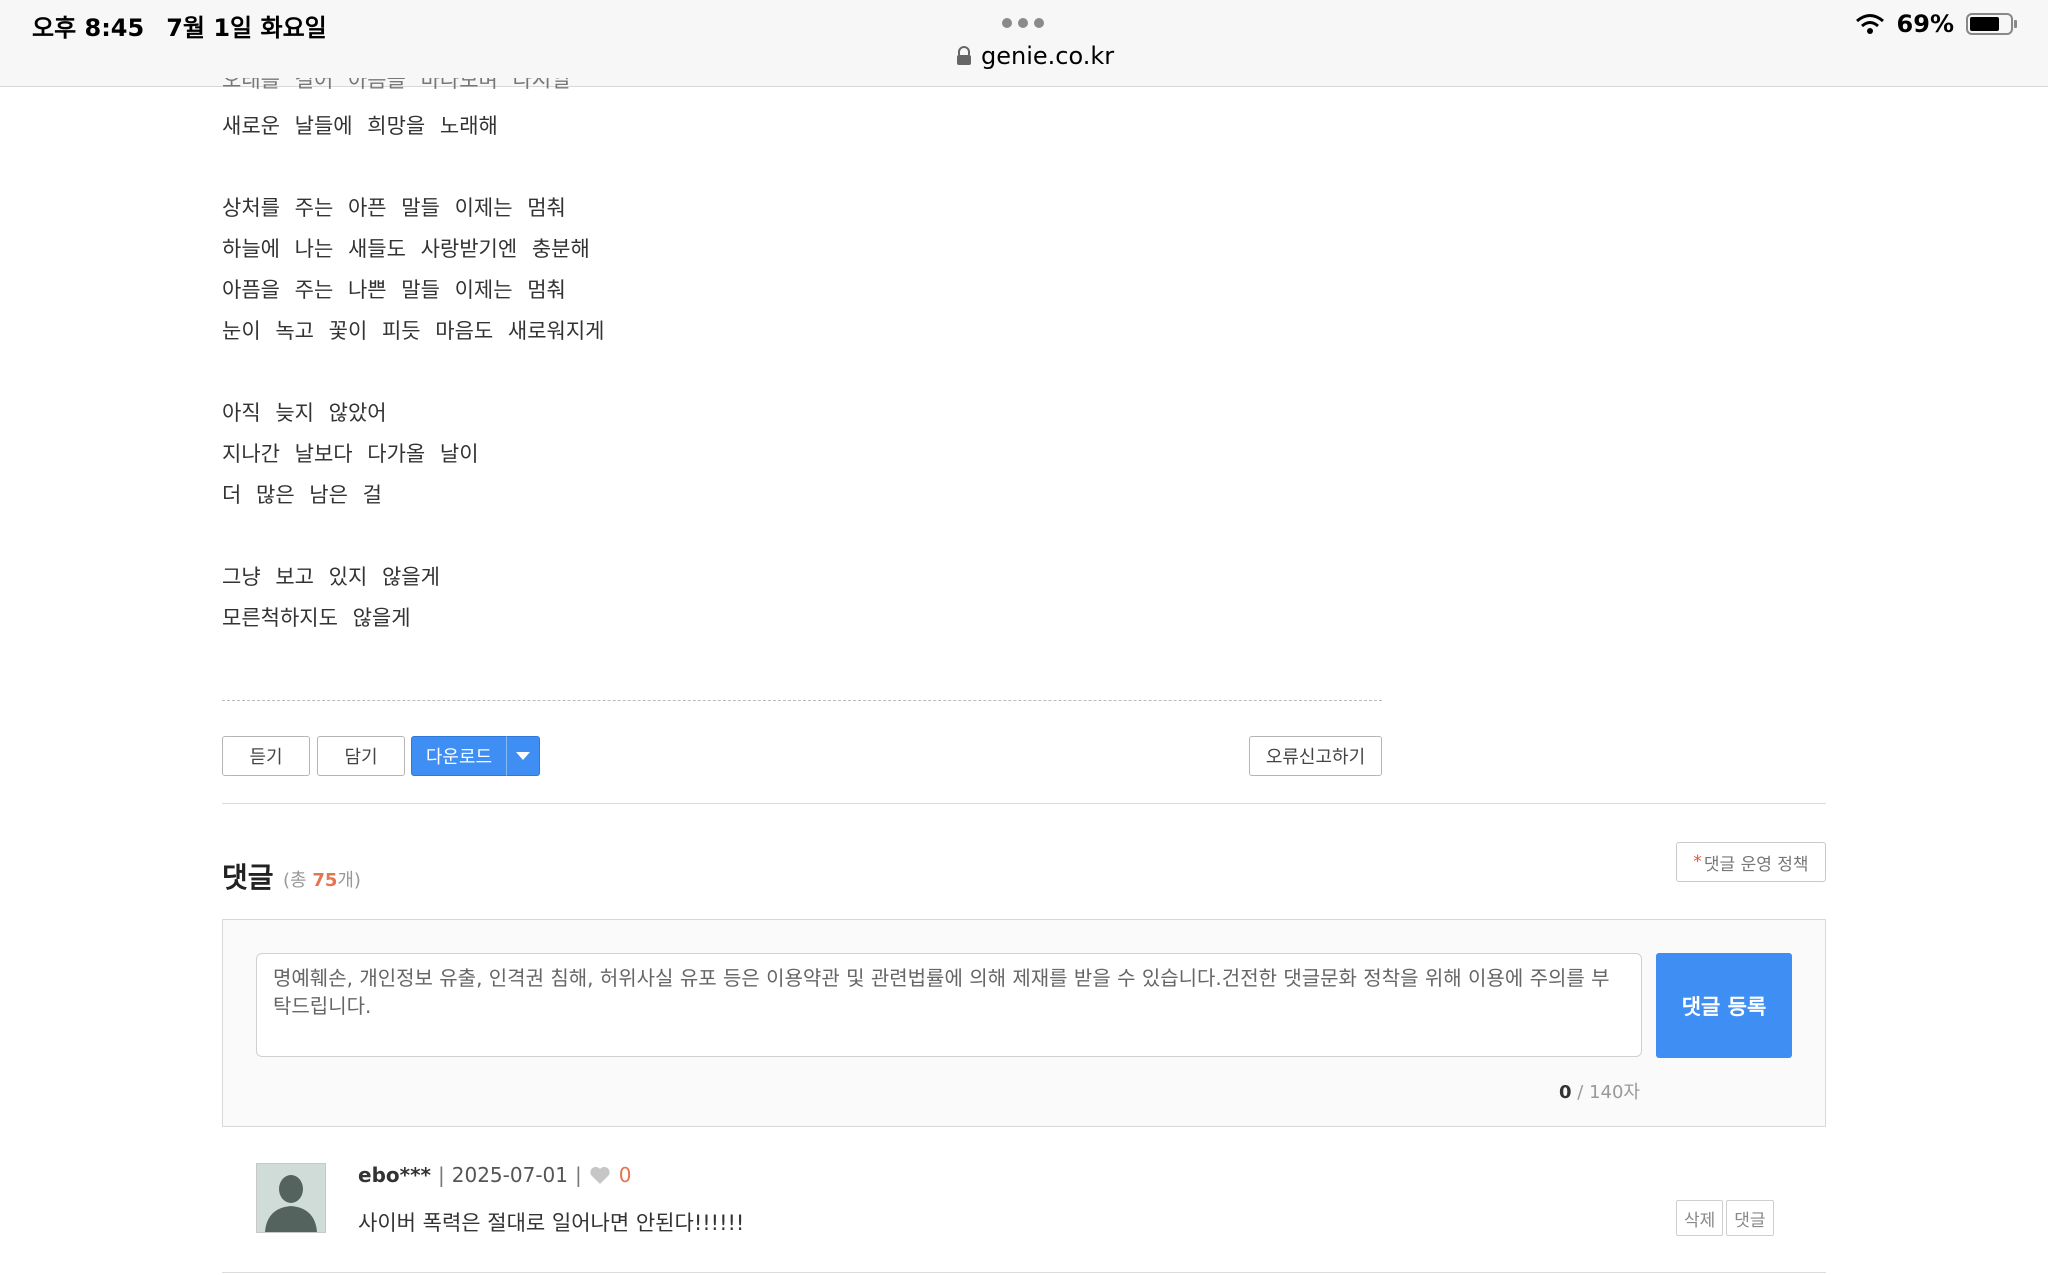 Image resolution: width=2048 pixels, height=1275 pixels. What do you see at coordinates (1024, 803) in the screenshot?
I see `section-divider` at bounding box center [1024, 803].